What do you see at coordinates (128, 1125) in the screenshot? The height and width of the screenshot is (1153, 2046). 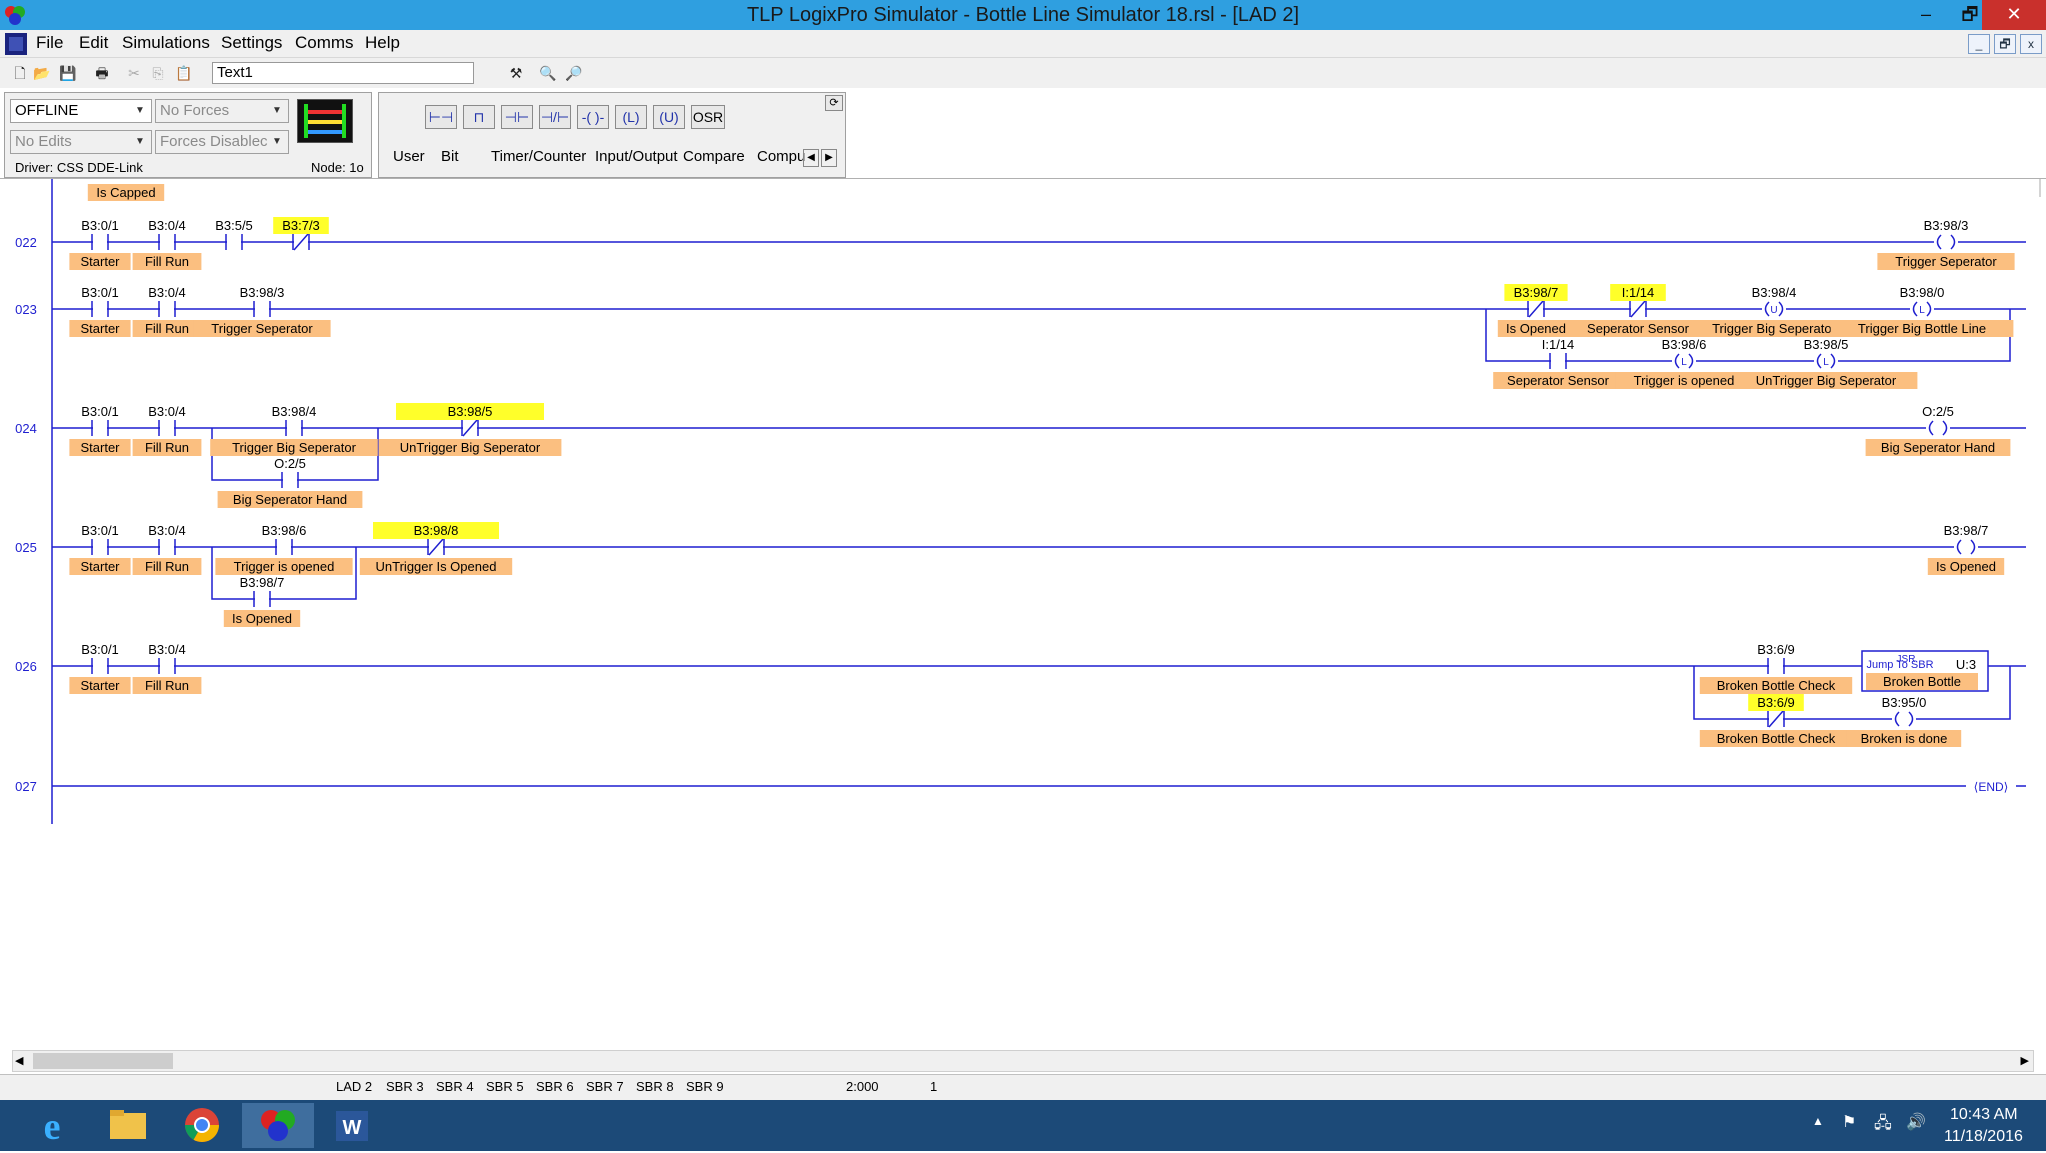 I see `file-explorer-icon` at bounding box center [128, 1125].